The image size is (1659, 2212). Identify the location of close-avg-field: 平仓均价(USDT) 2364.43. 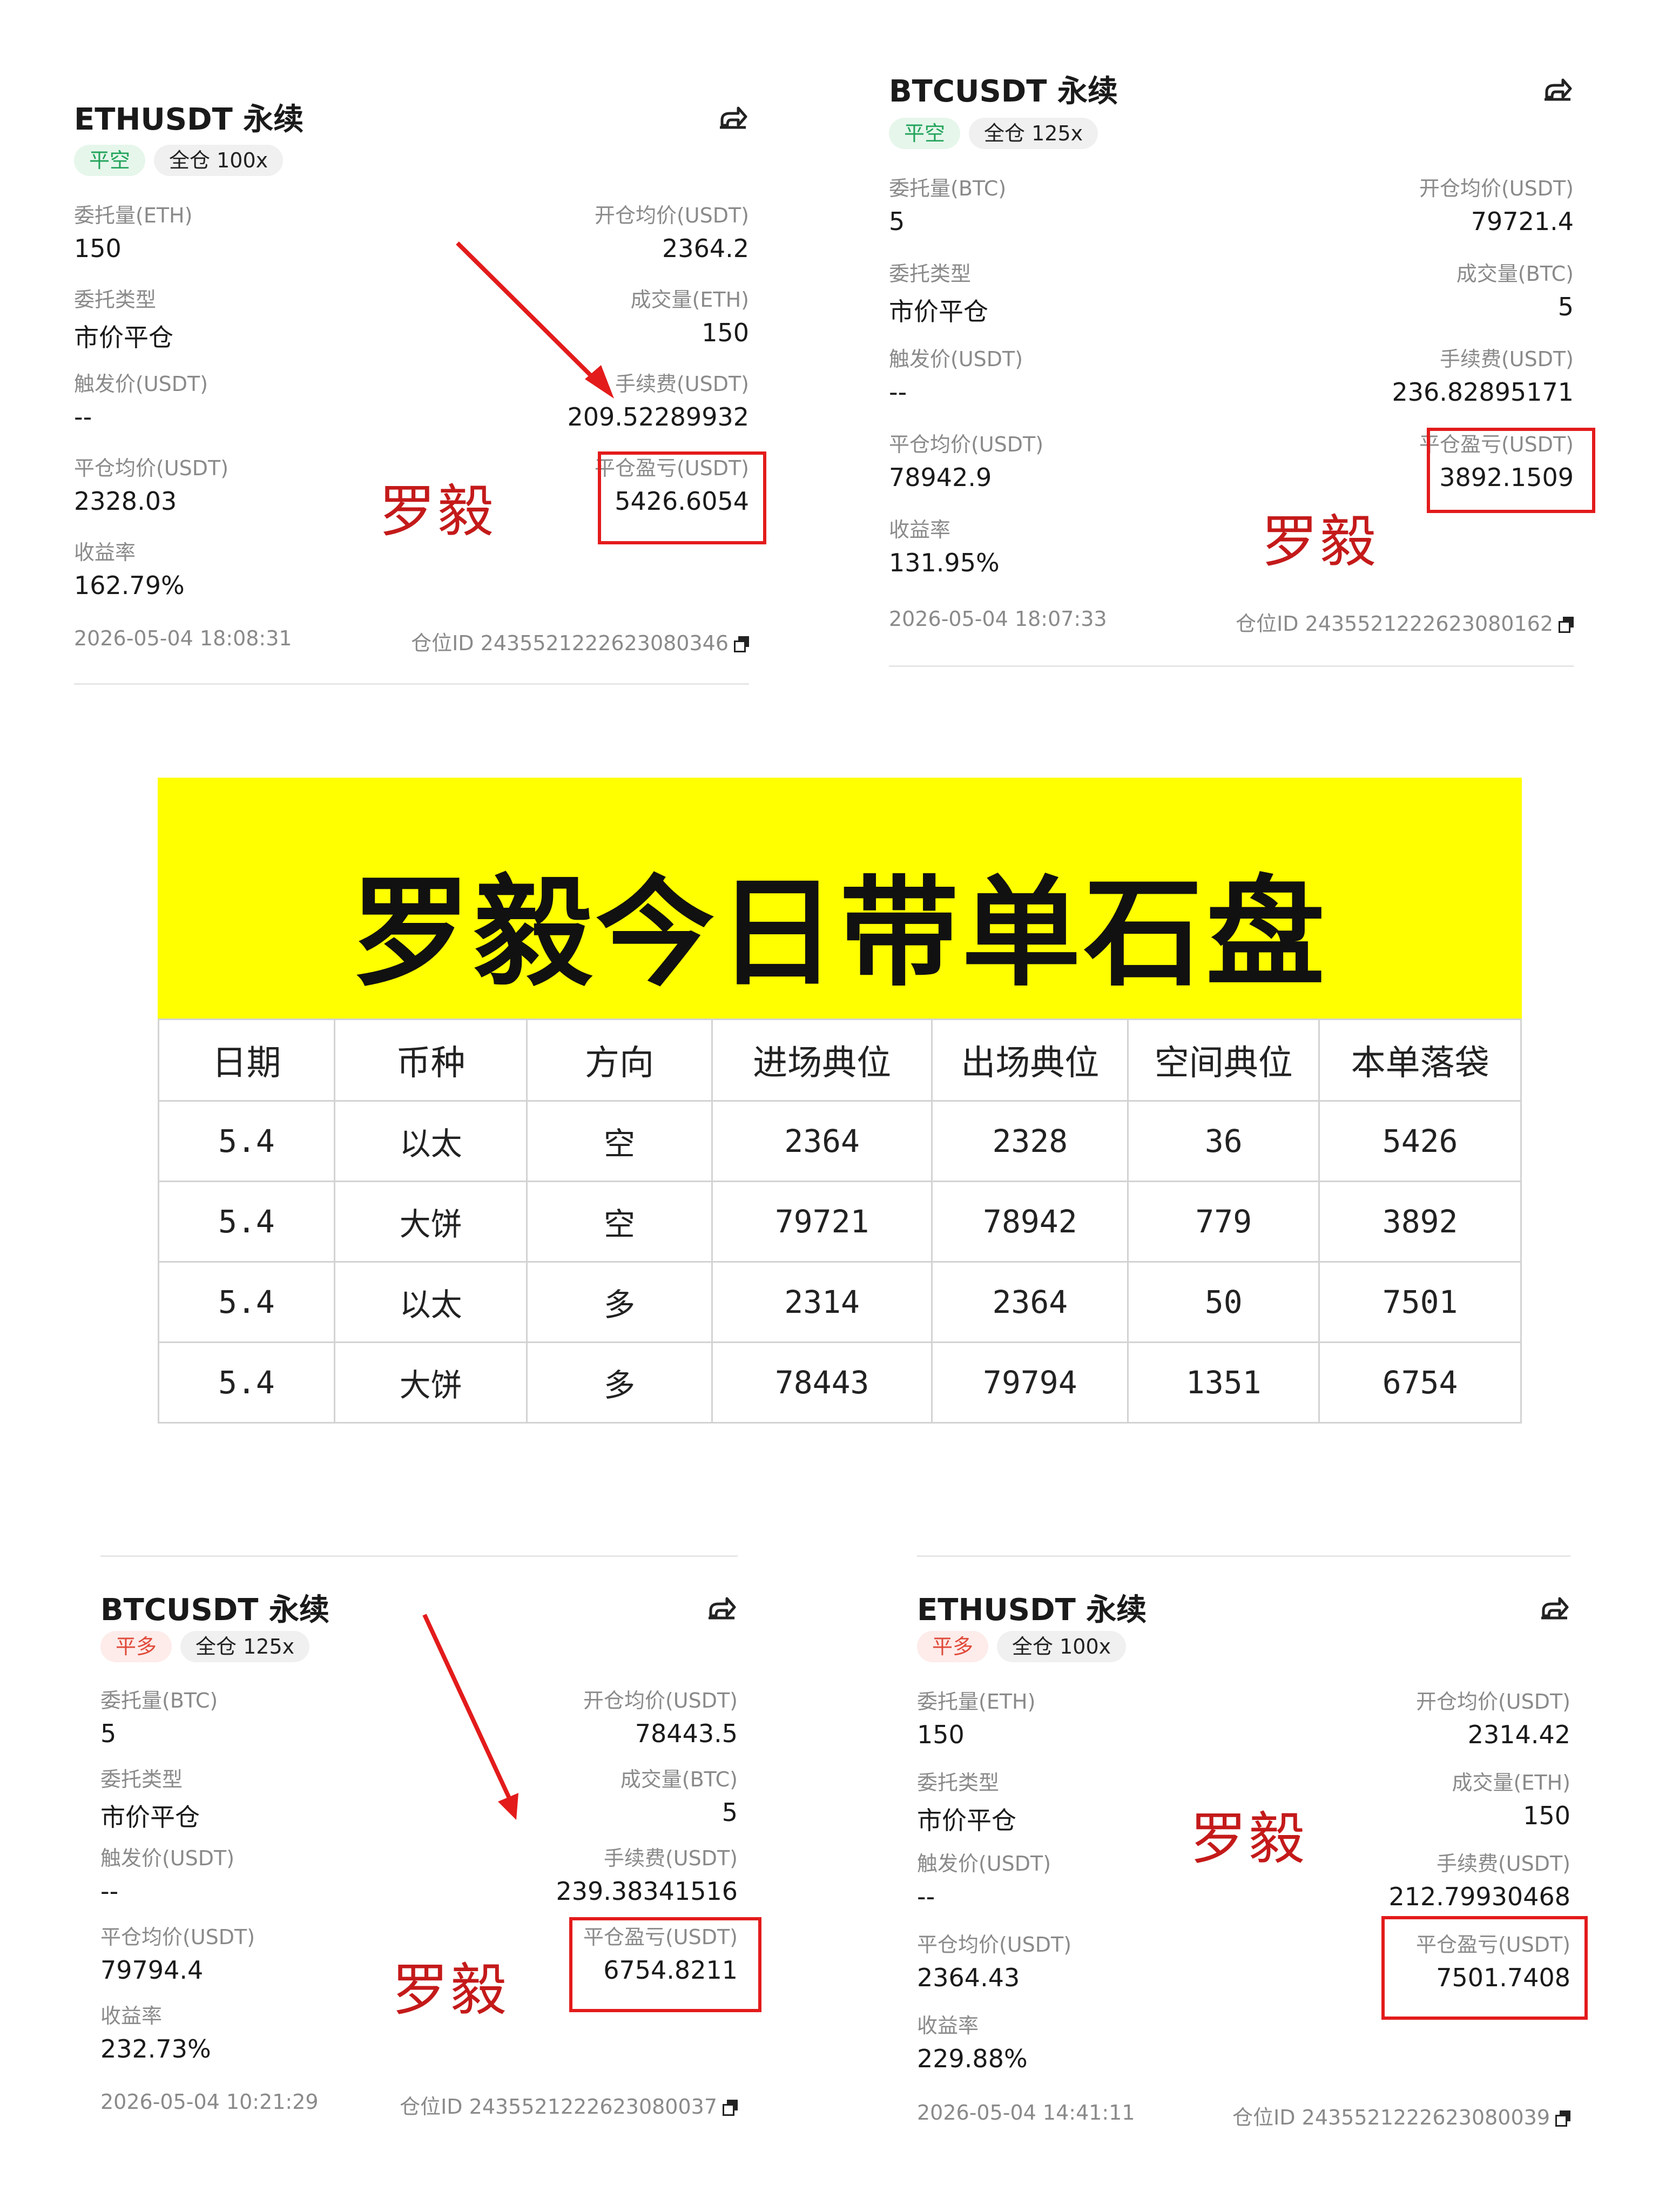
(994, 1960).